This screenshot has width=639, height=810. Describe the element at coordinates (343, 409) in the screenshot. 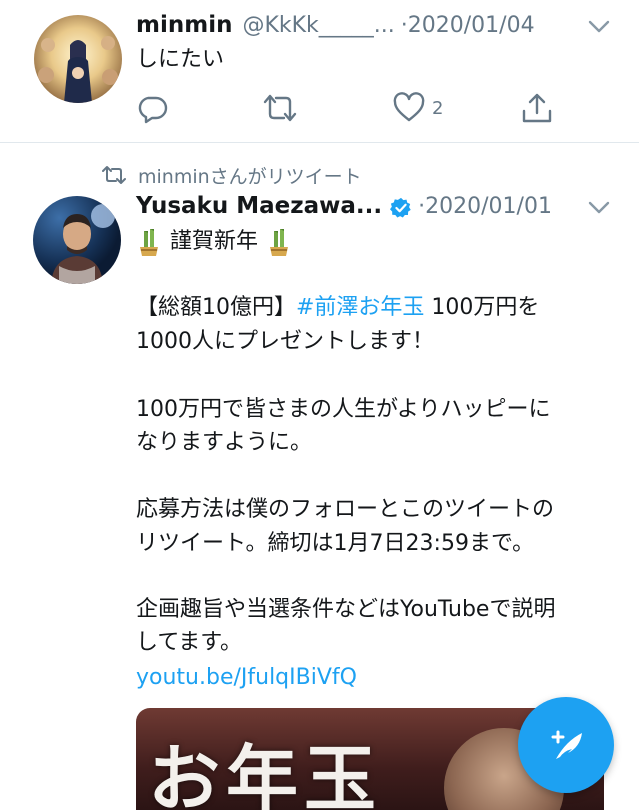

I see `tweet-text-line: 100万円で皆さまの人生がよりハッピーに` at that location.